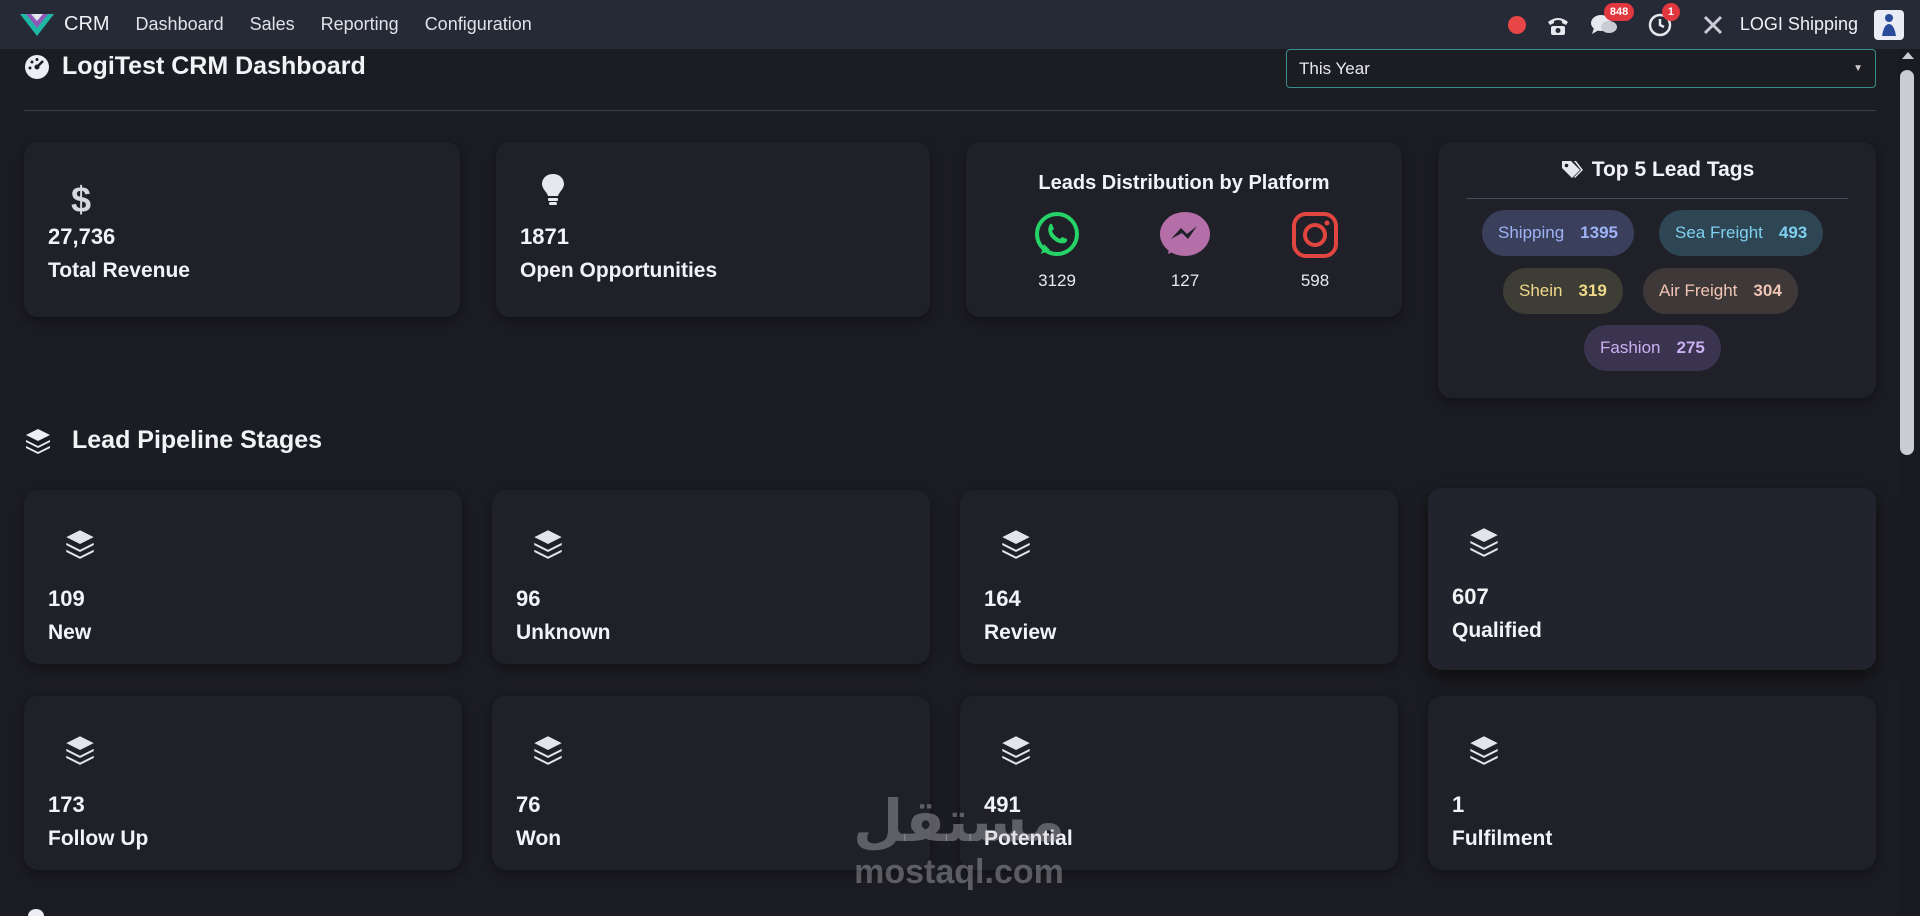 This screenshot has width=1920, height=916. What do you see at coordinates (950, 110) in the screenshot?
I see `header-divider` at bounding box center [950, 110].